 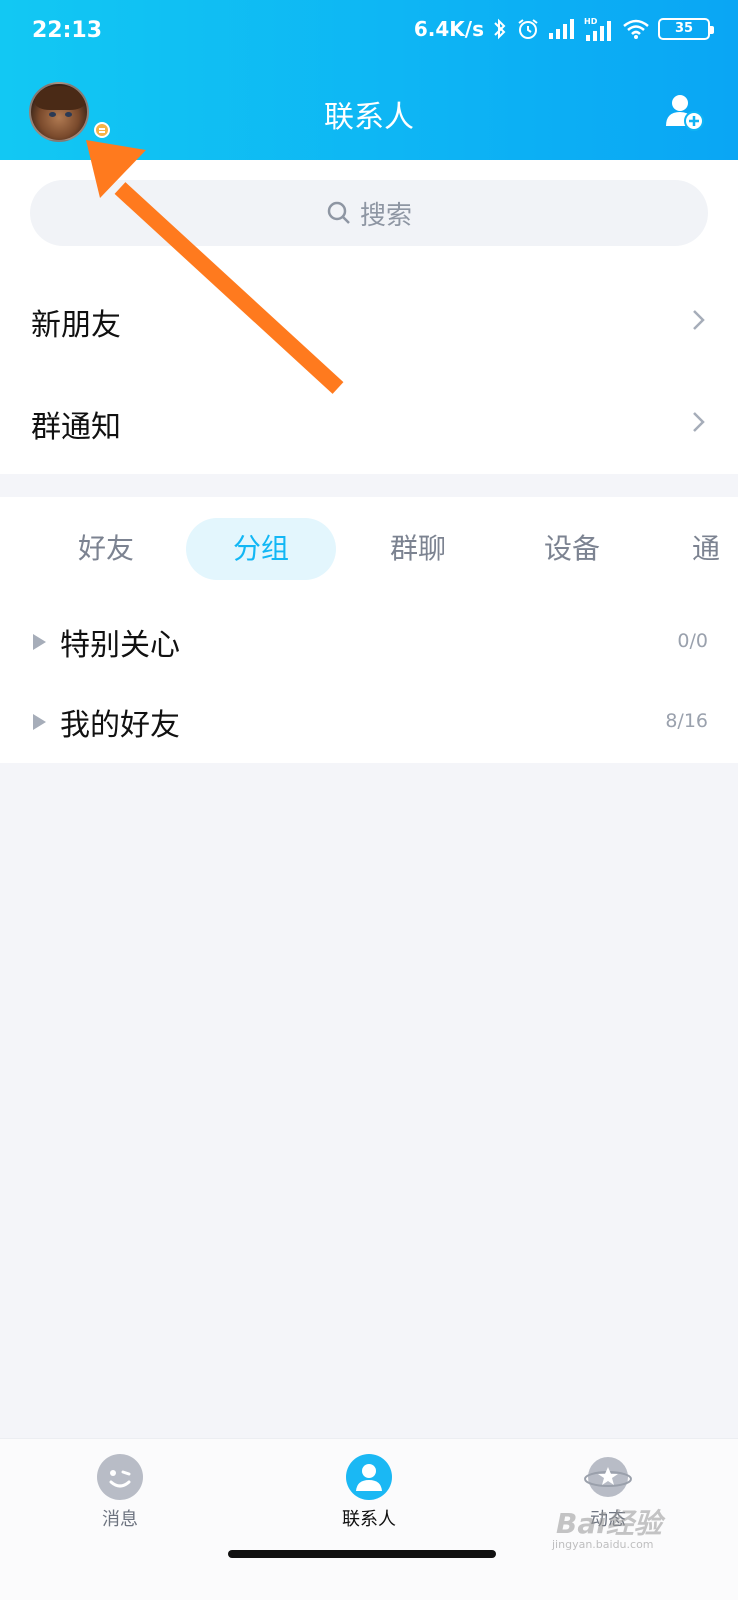 What do you see at coordinates (261, 549) in the screenshot?
I see `tab-groups: 分组` at bounding box center [261, 549].